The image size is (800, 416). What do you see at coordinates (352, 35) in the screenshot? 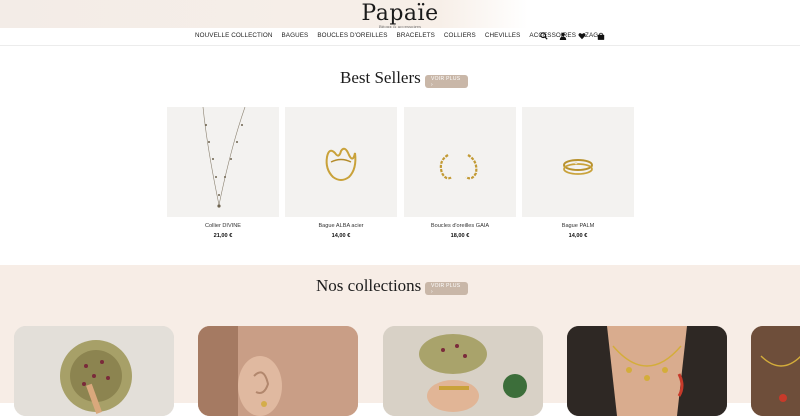
I see `nav-item-boucles-doreilles: BOUCLES D'OREILLES` at bounding box center [352, 35].